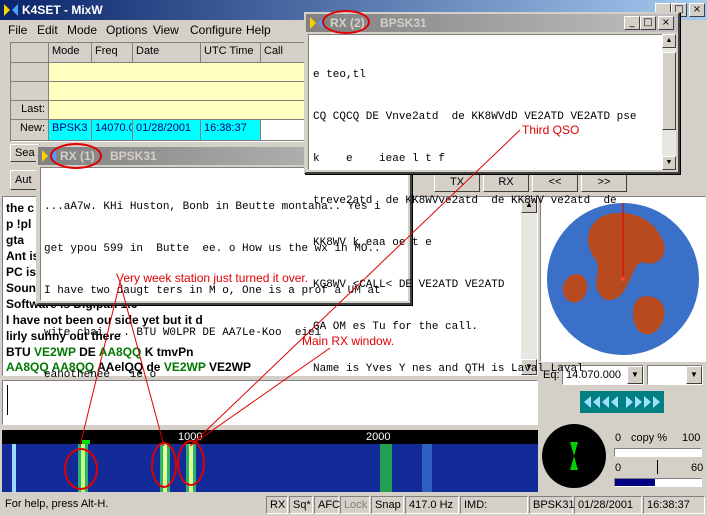 Image resolution: width=707 pixels, height=516 pixels. Describe the element at coordinates (57, 504) in the screenshot. I see `status-help: For help, press Alt-H.` at that location.